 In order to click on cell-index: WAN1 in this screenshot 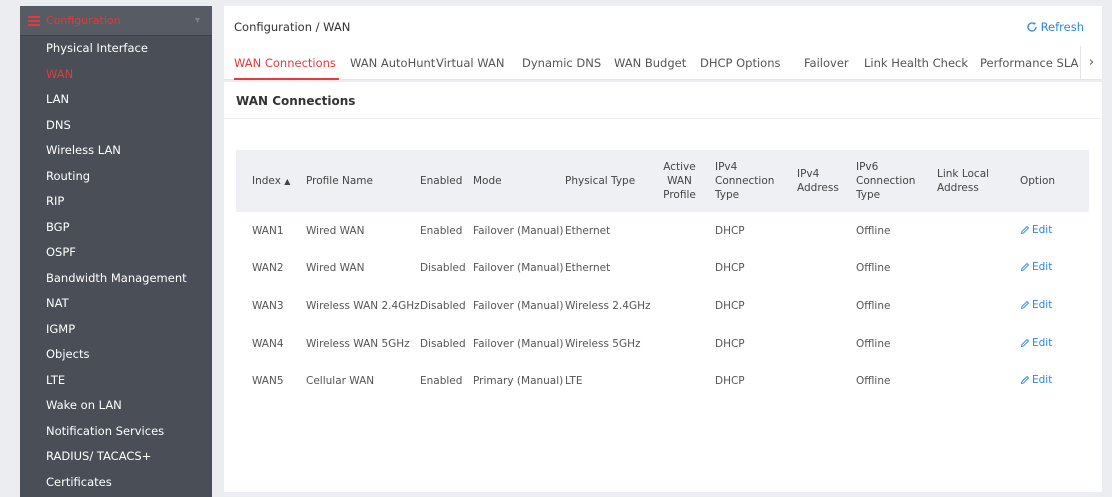, I will do `click(268, 230)`.